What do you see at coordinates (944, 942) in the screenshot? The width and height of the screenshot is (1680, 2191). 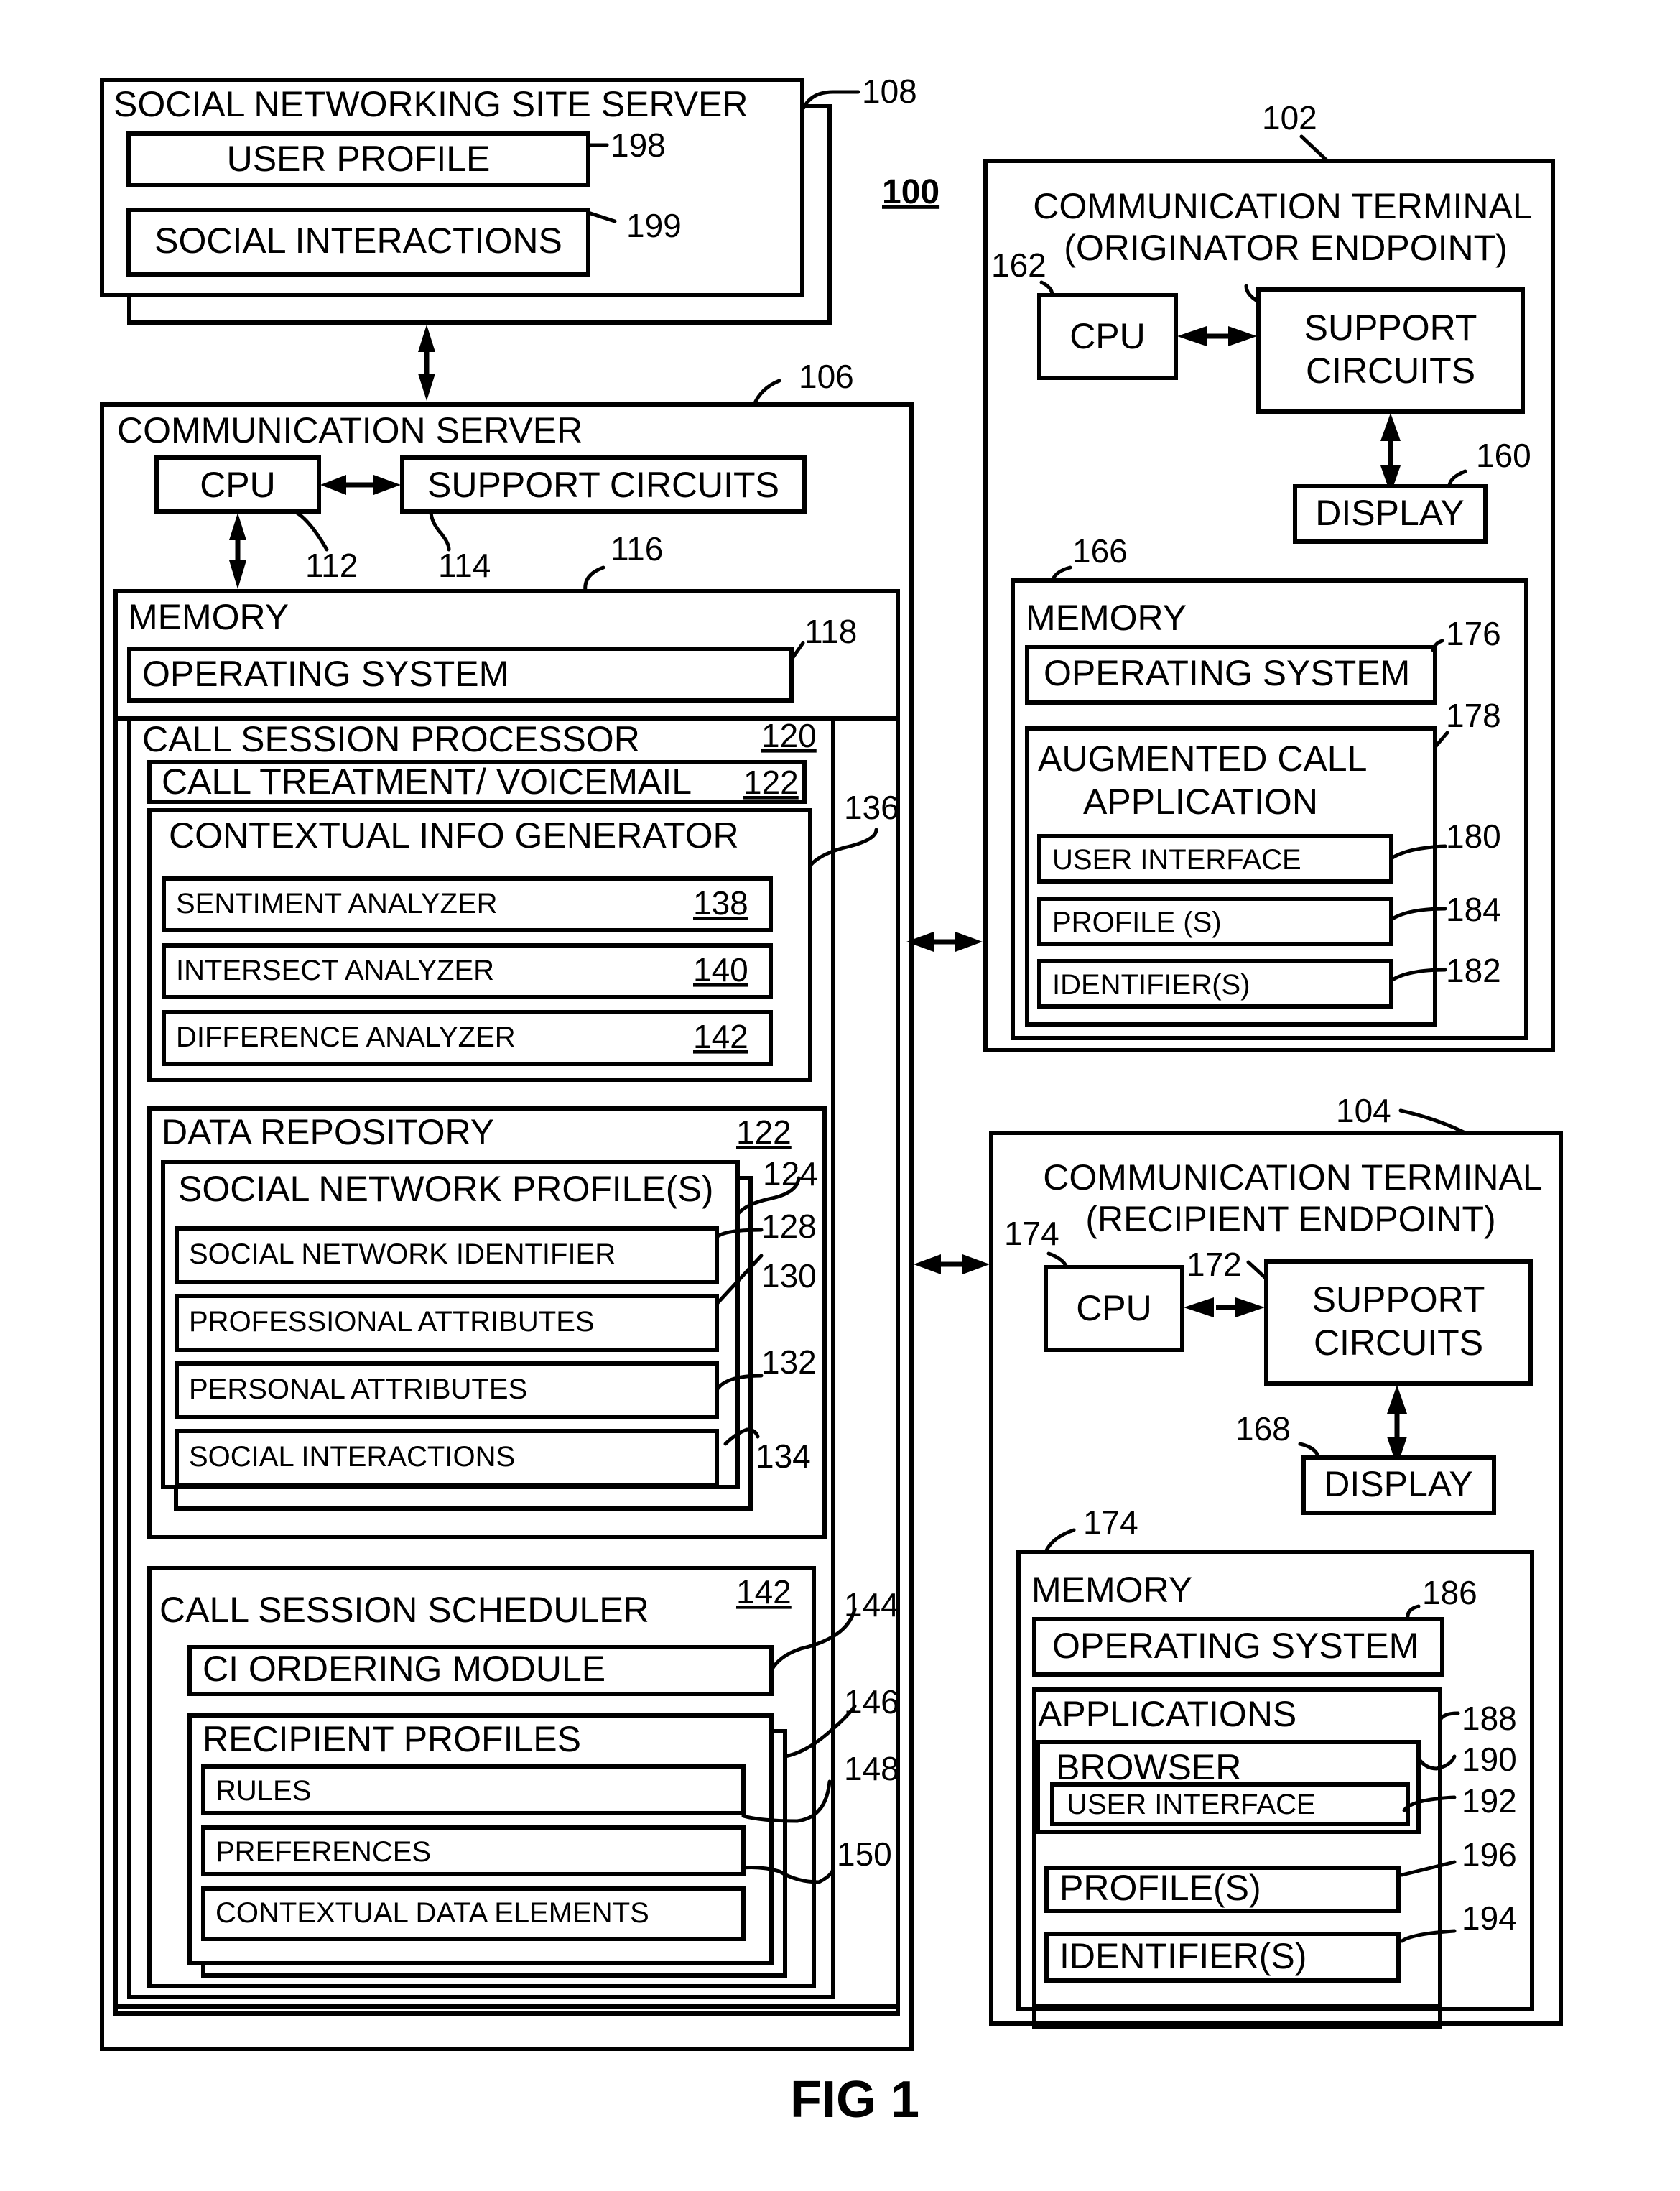 I see `comm-originator-arrow` at bounding box center [944, 942].